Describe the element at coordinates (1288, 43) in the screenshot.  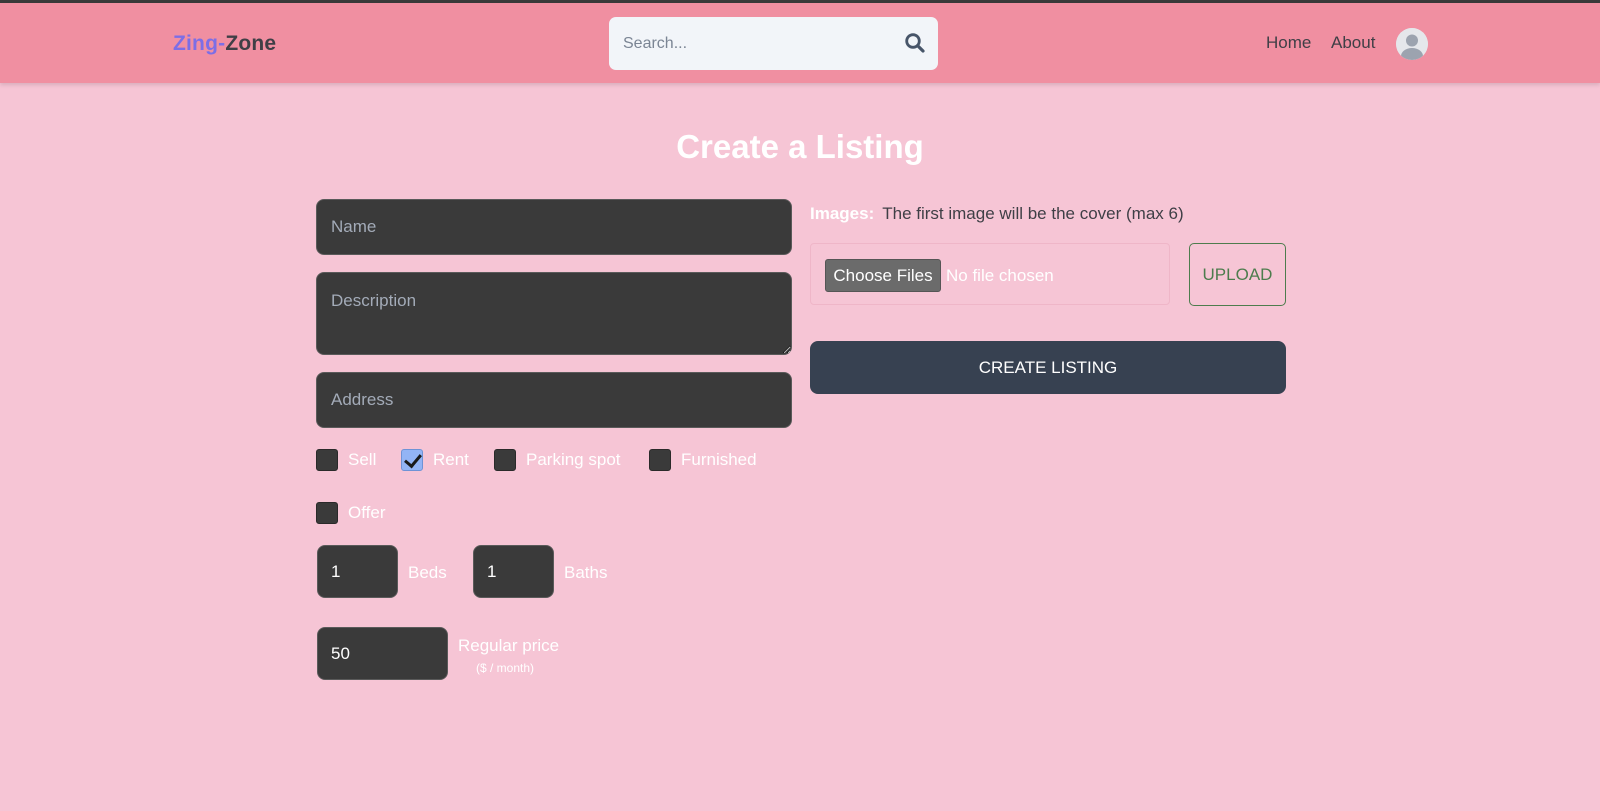
I see `nav-home-link: Home` at that location.